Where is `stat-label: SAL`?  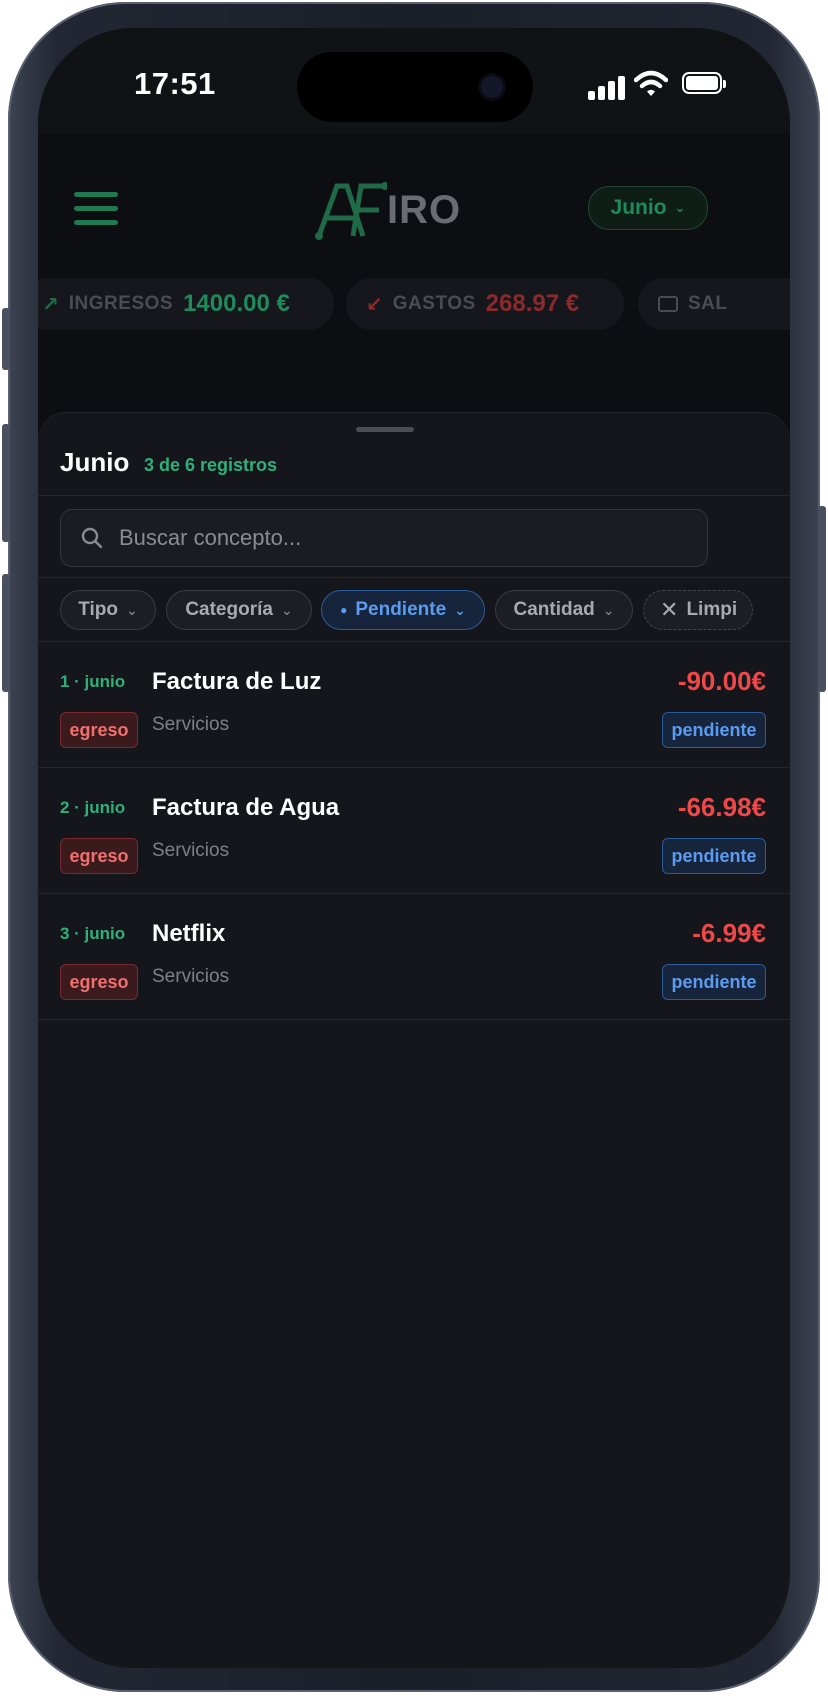 stat-label: SAL is located at coordinates (708, 303).